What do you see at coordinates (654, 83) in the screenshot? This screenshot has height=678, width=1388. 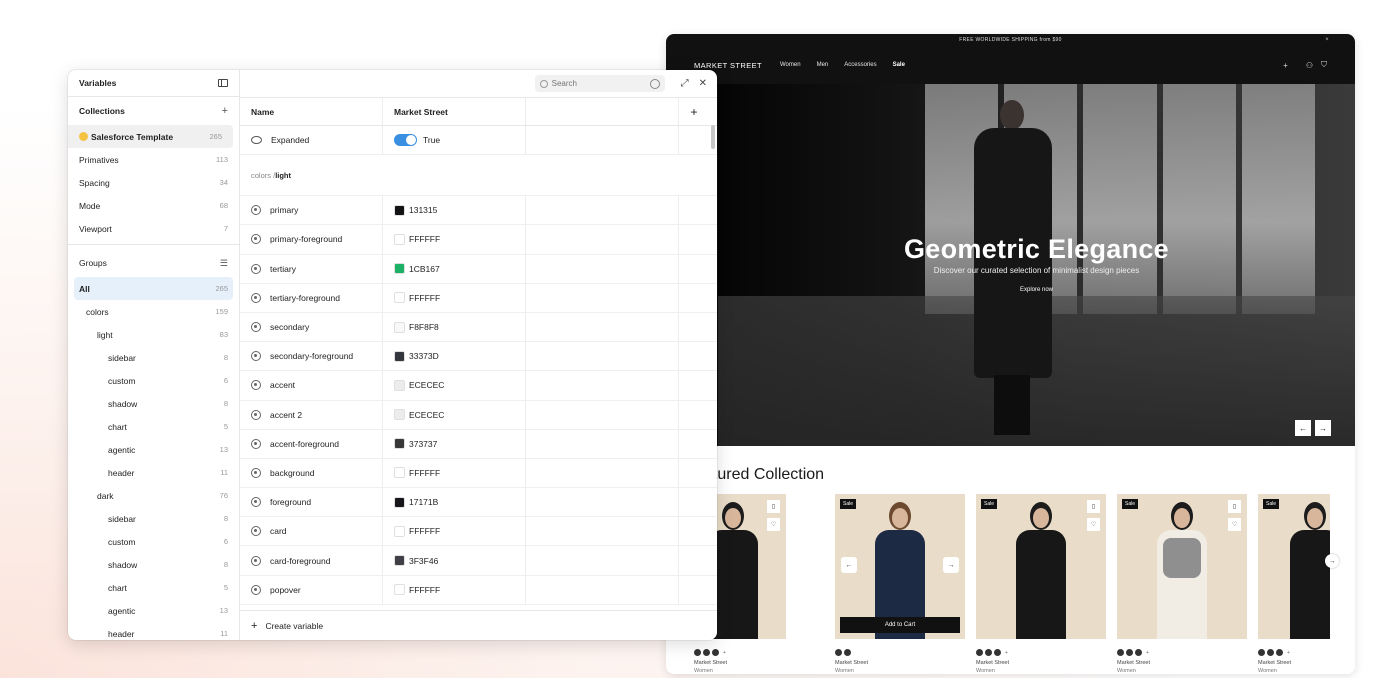 I see `filter-icon` at bounding box center [654, 83].